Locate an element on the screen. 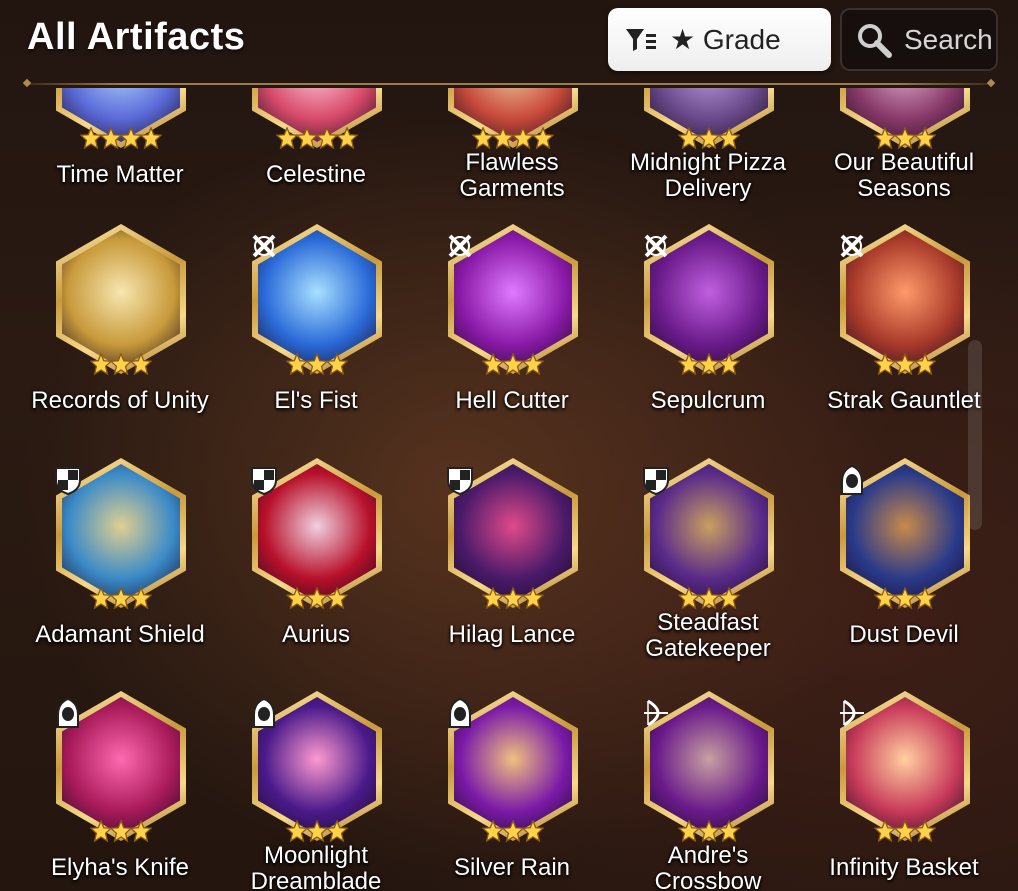  artifact-card: Hilag Lance is located at coordinates (512, 573).